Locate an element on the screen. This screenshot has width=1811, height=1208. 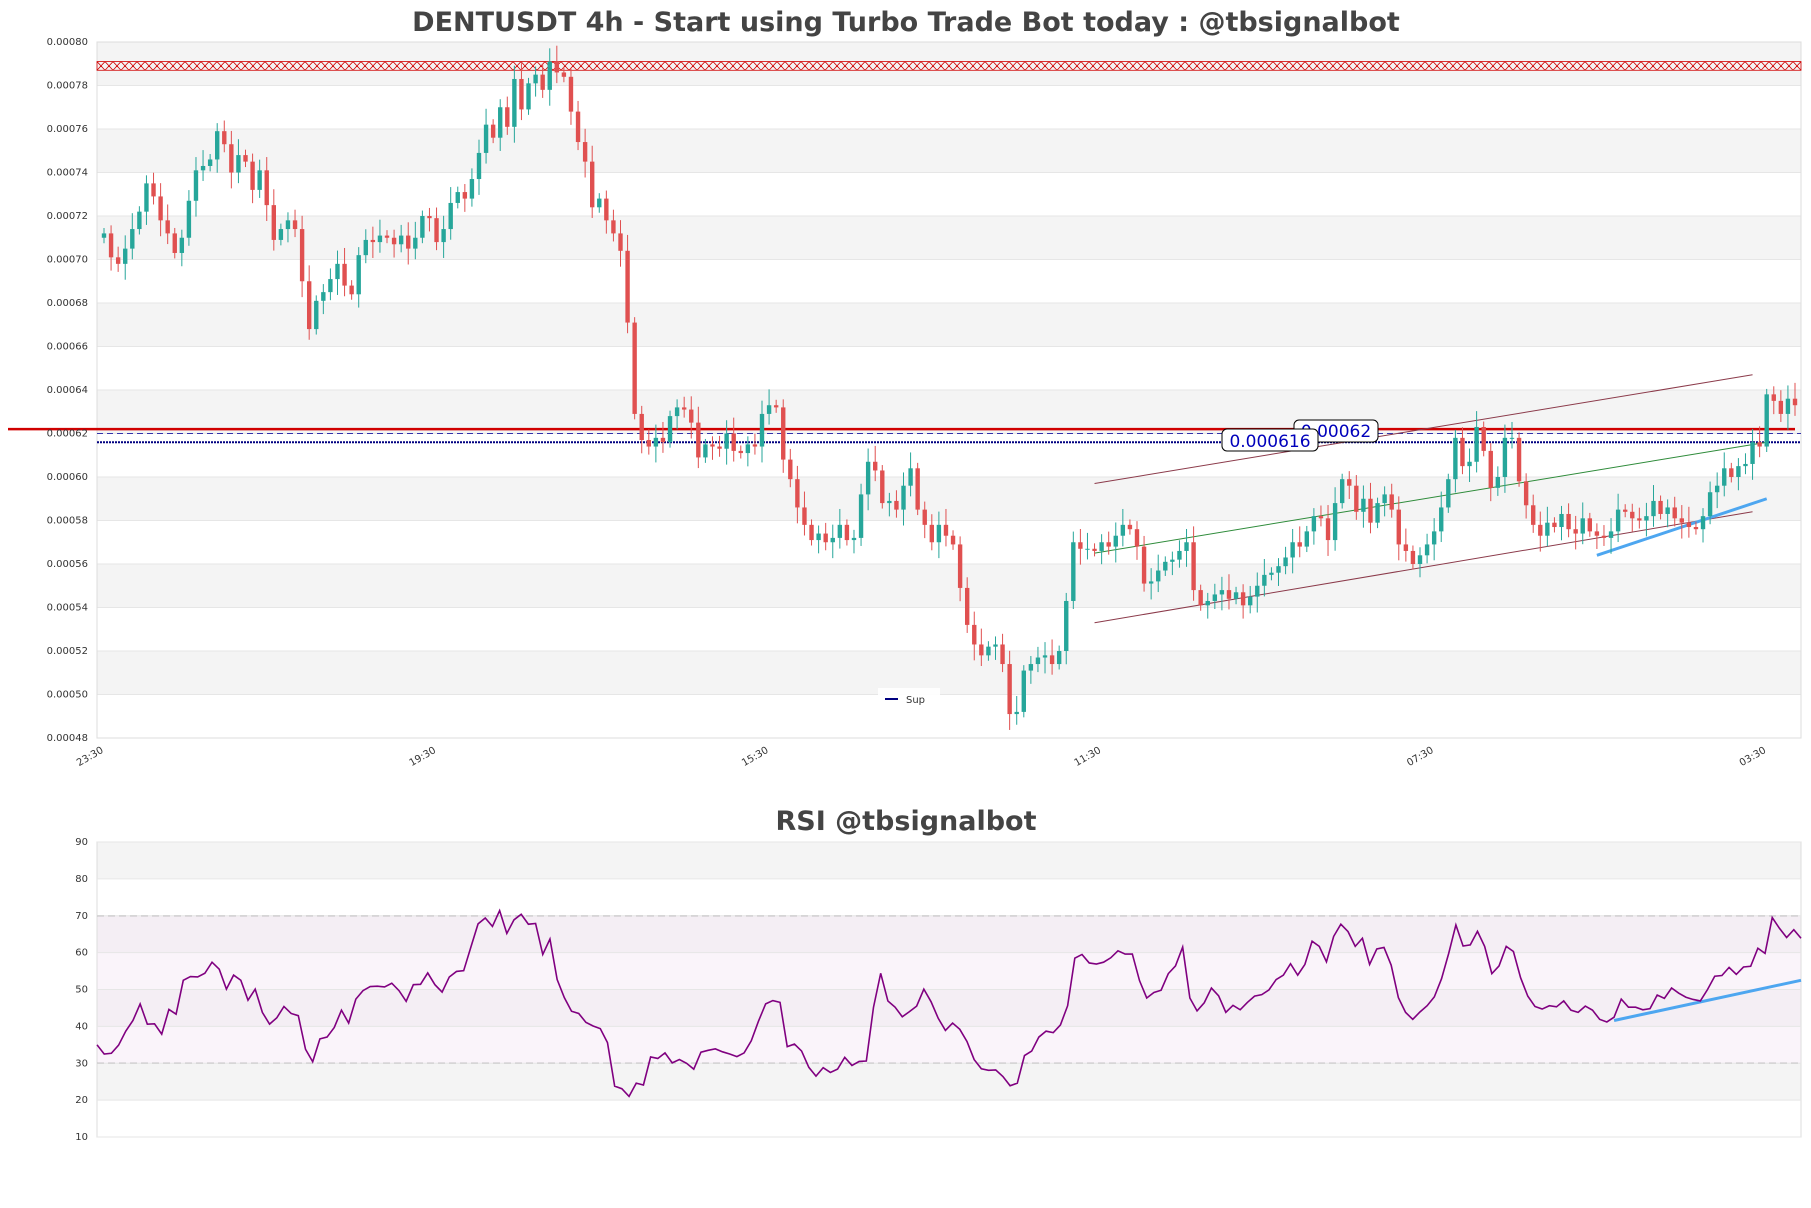
main-y-tick-label: 0.00052 is located at coordinates (67, 651).